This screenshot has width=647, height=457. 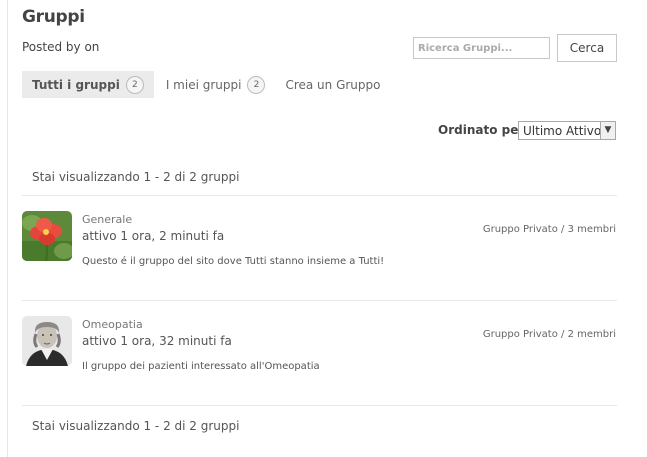 What do you see at coordinates (61, 47) in the screenshot?
I see `posted-by: Posted by on` at bounding box center [61, 47].